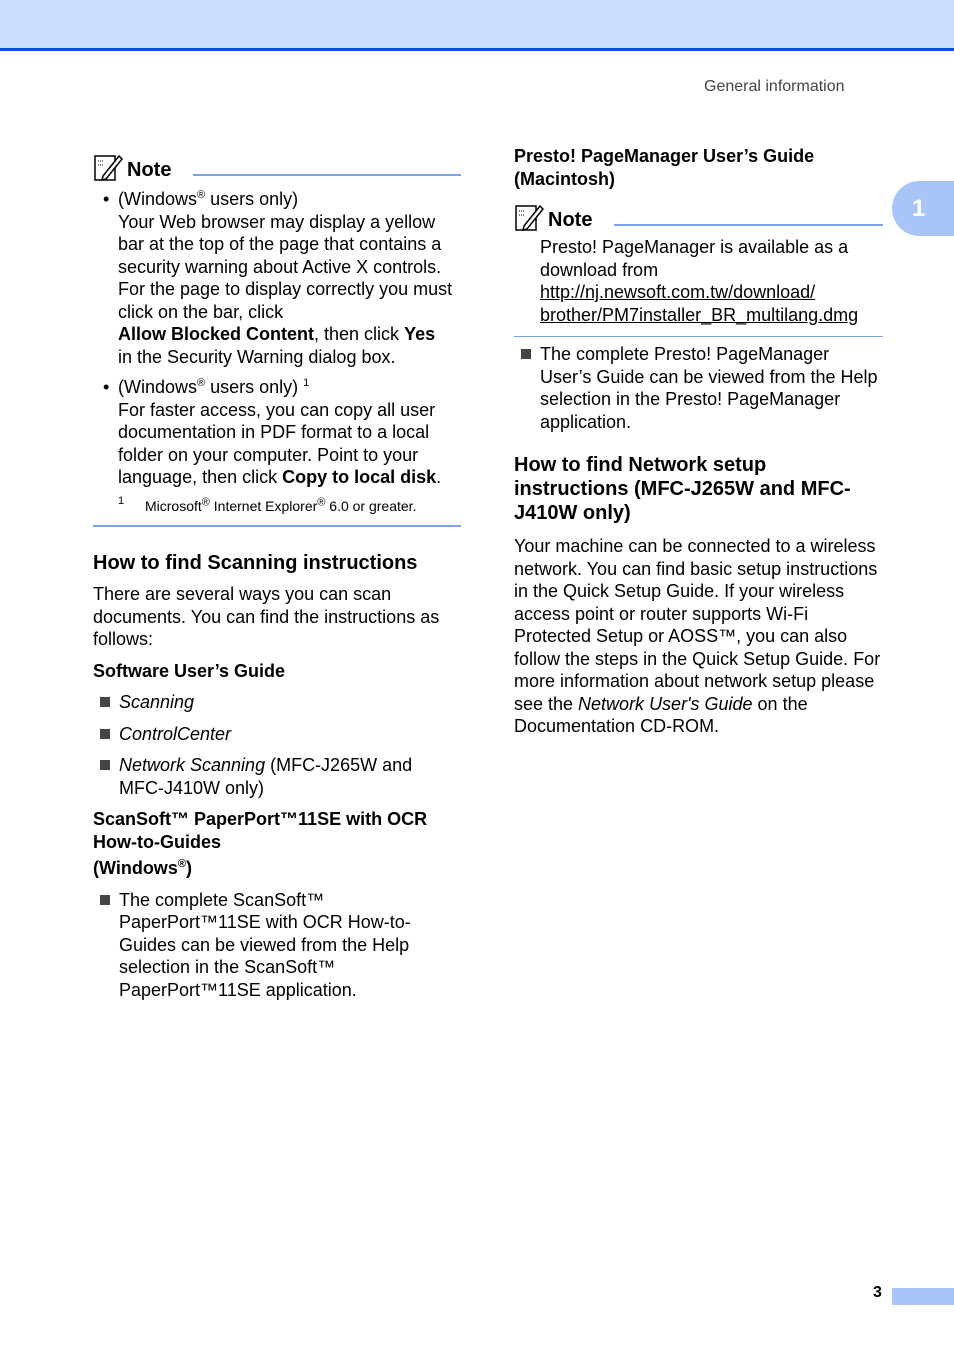  What do you see at coordinates (359, 334) in the screenshot?
I see `text: , then click` at bounding box center [359, 334].